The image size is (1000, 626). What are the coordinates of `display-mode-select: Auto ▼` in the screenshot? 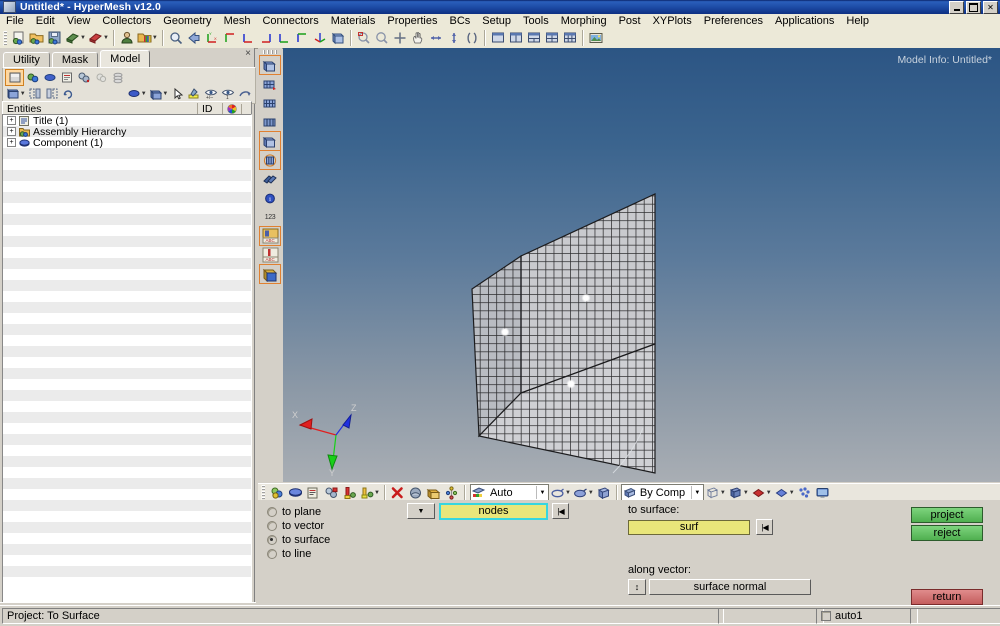 It's located at (509, 492).